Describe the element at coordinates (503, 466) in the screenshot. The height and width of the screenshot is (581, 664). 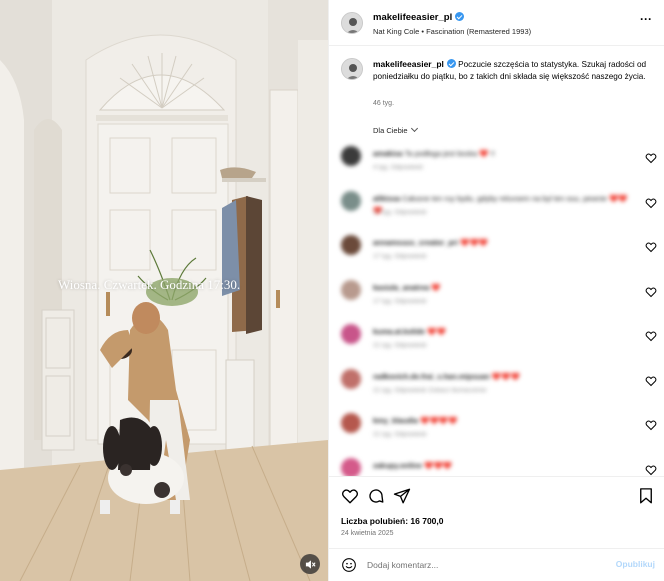
I see `comment-text: zakupy.online ❤️❤️❤️` at that location.